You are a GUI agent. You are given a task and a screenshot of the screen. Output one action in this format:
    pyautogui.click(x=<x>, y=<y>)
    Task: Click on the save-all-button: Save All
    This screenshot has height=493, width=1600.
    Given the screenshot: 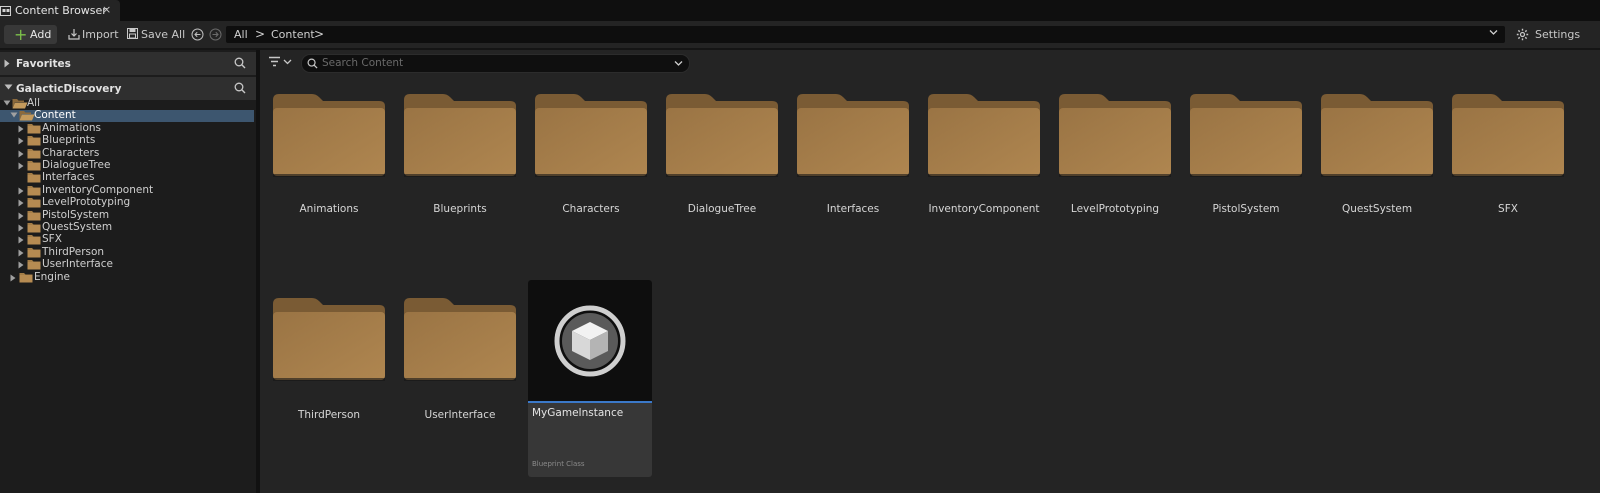 What is the action you would take?
    pyautogui.click(x=156, y=34)
    